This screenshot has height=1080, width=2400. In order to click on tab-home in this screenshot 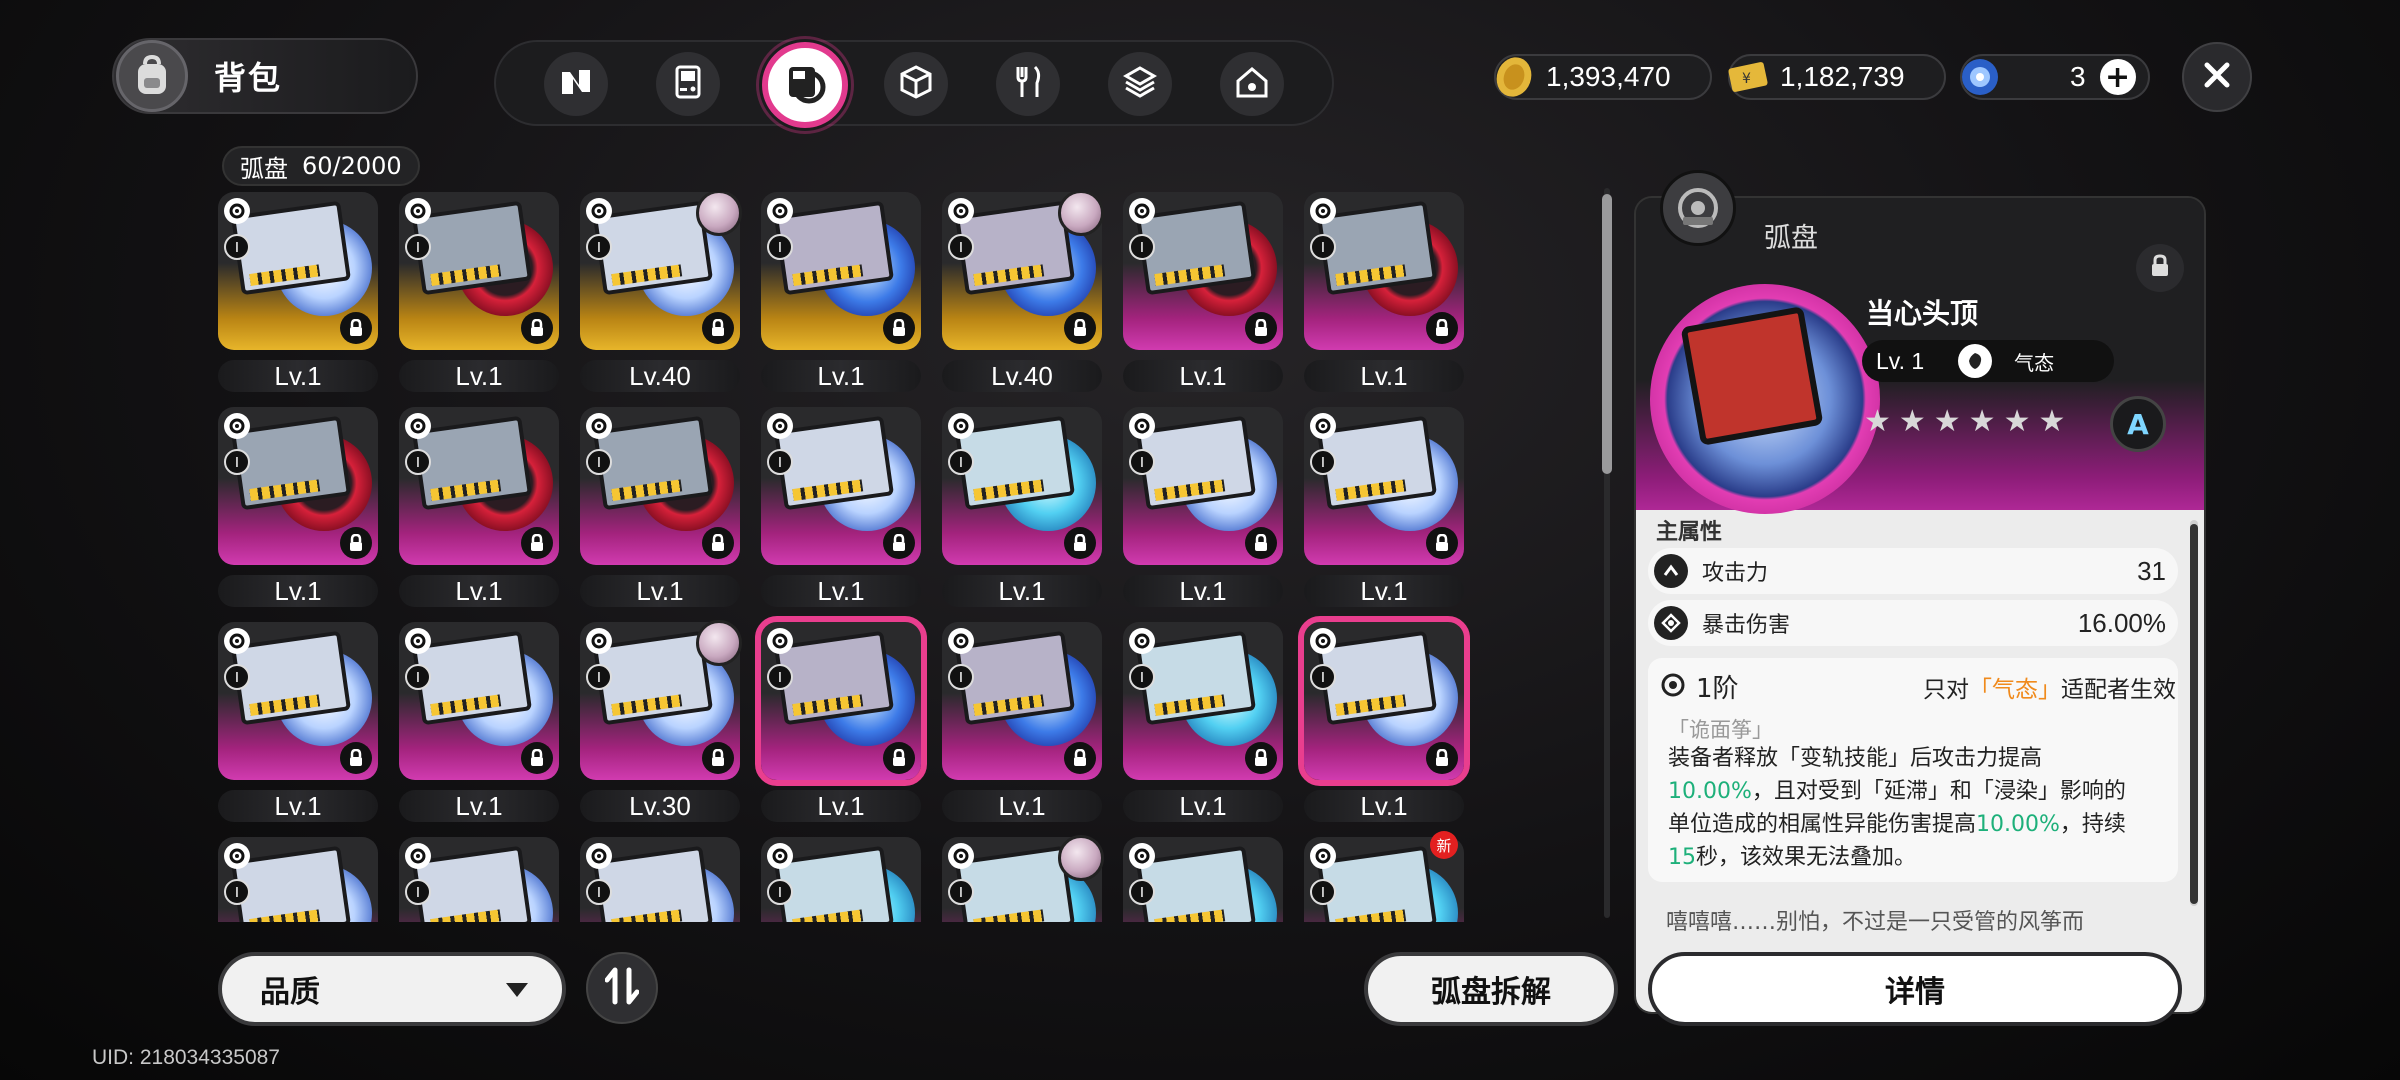, I will do `click(1252, 84)`.